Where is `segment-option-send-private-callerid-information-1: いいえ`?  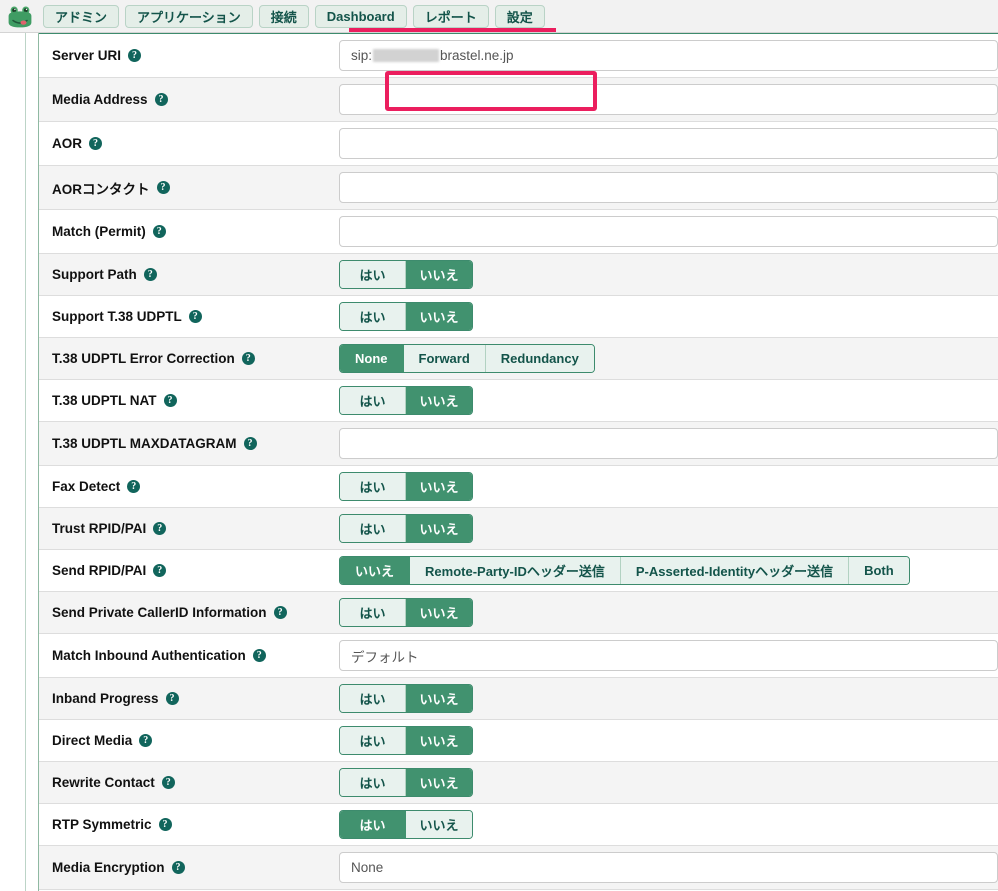
segment-option-send-private-callerid-information-1: いいえ is located at coordinates (439, 612).